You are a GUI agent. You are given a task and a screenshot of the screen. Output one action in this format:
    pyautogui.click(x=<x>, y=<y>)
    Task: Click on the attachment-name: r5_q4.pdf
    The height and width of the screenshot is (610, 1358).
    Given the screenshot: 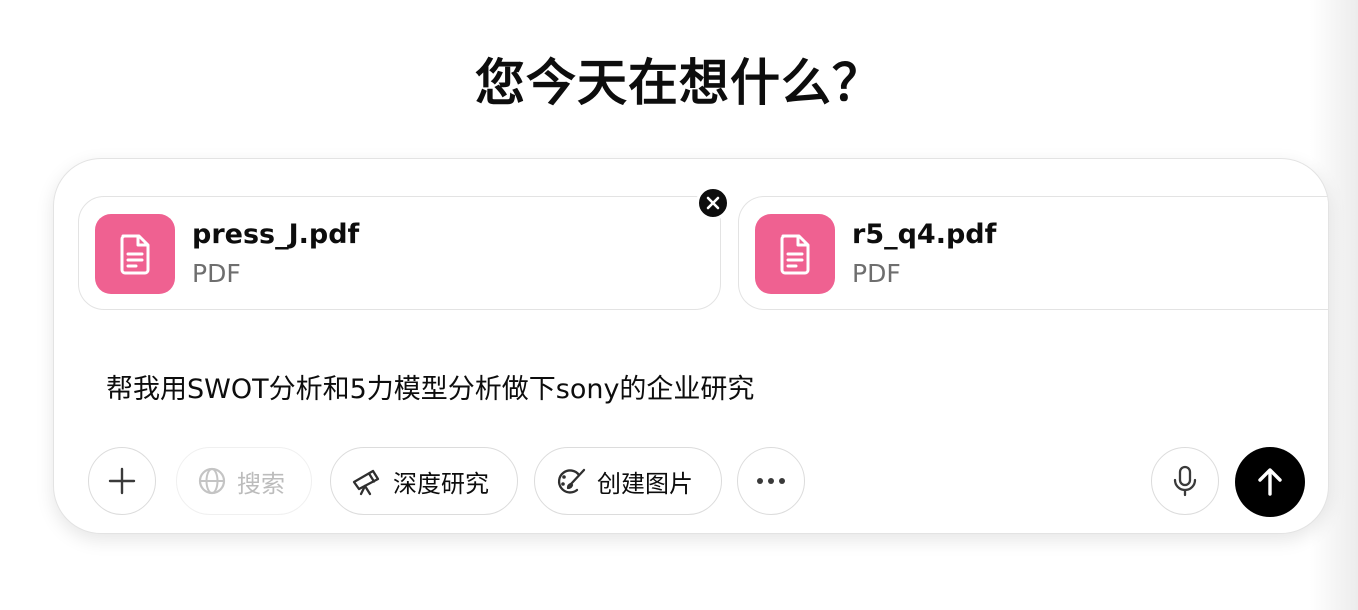 What is the action you would take?
    pyautogui.click(x=924, y=234)
    